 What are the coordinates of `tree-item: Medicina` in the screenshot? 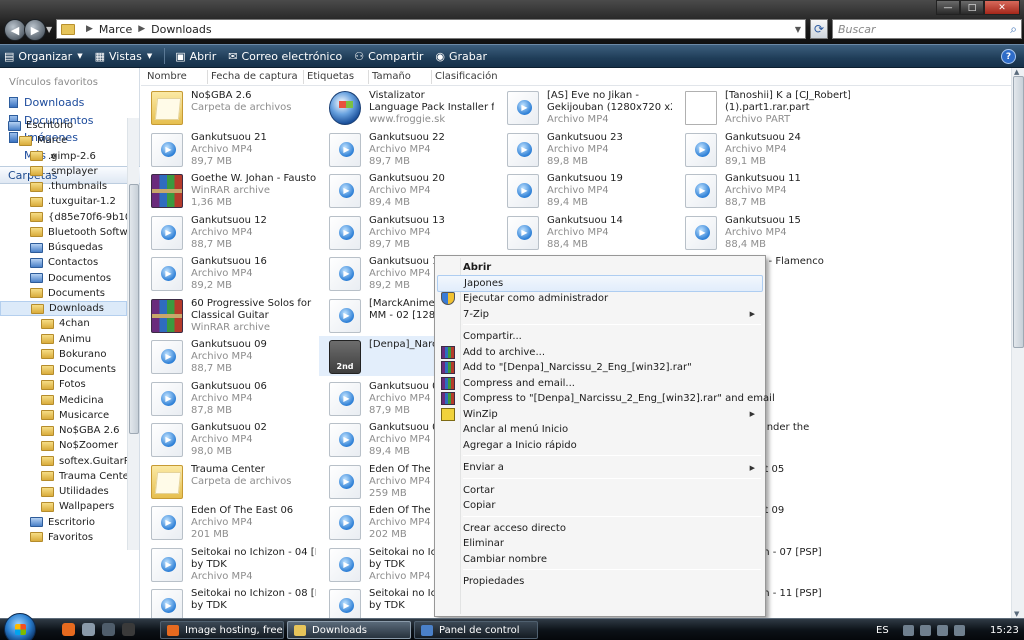 It's located at (63, 400).